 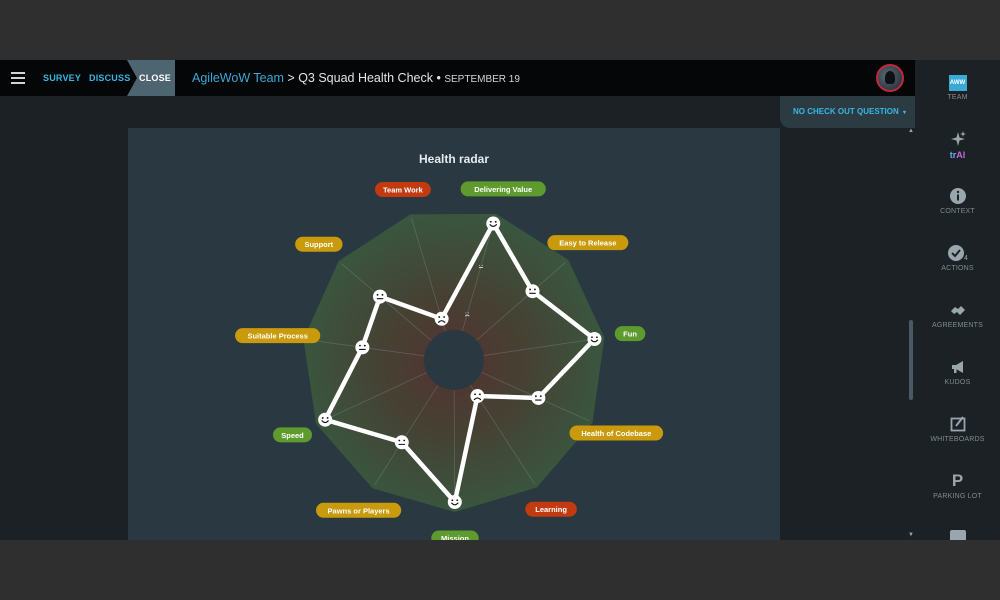 I want to click on sidebar-item-whiteboards: WHITEBOARDS, so click(x=957, y=429).